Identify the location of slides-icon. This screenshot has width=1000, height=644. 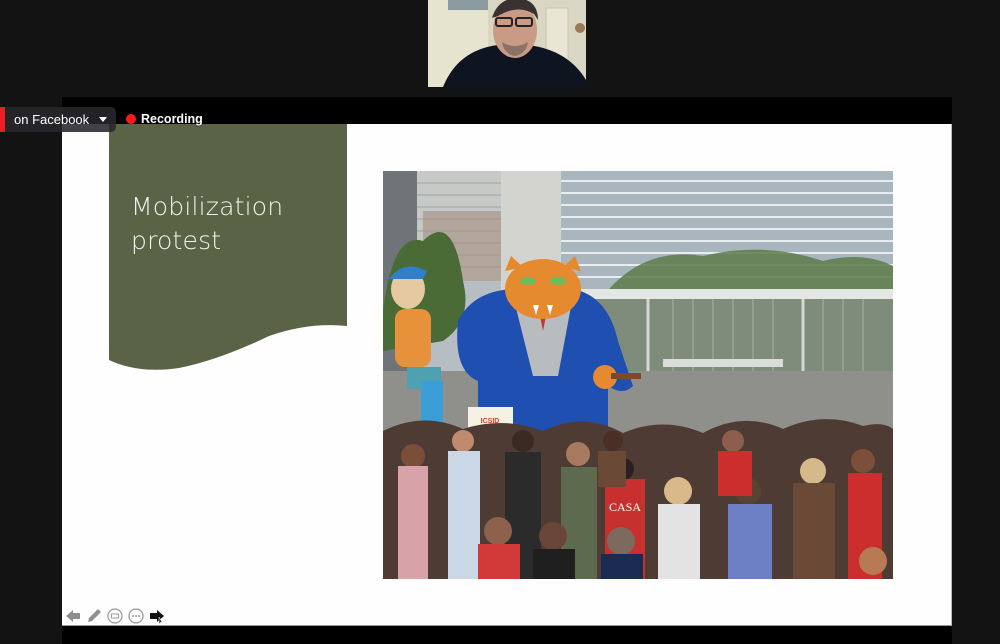
(115, 616).